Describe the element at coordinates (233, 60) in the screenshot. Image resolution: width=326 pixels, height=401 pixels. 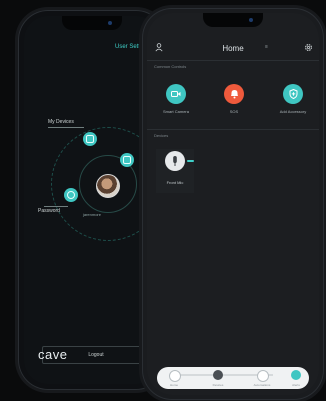
I see `header-divider` at that location.